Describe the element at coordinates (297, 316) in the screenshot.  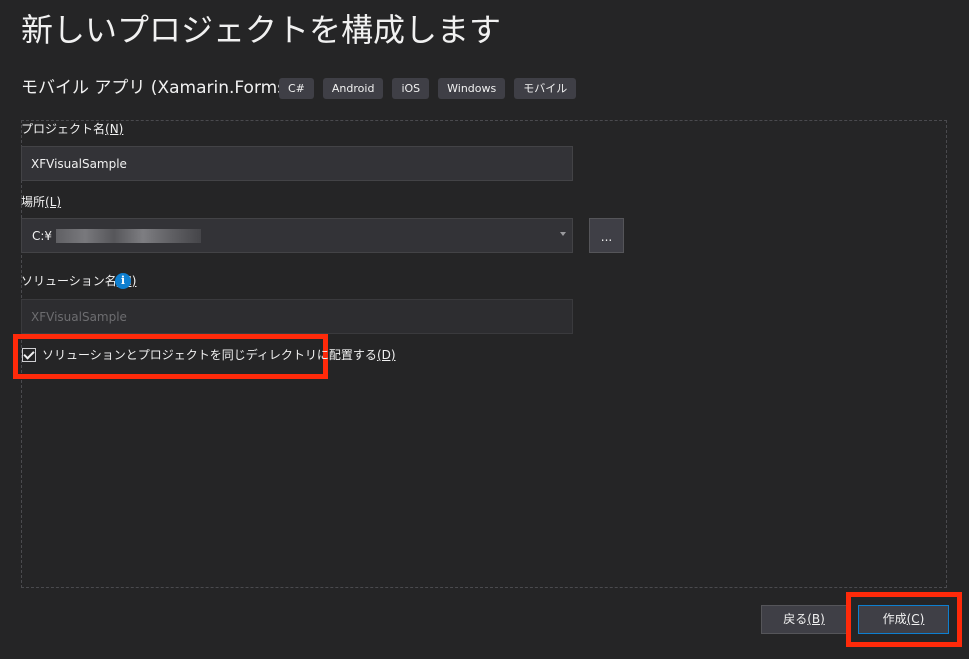
I see `solution-name-input` at that location.